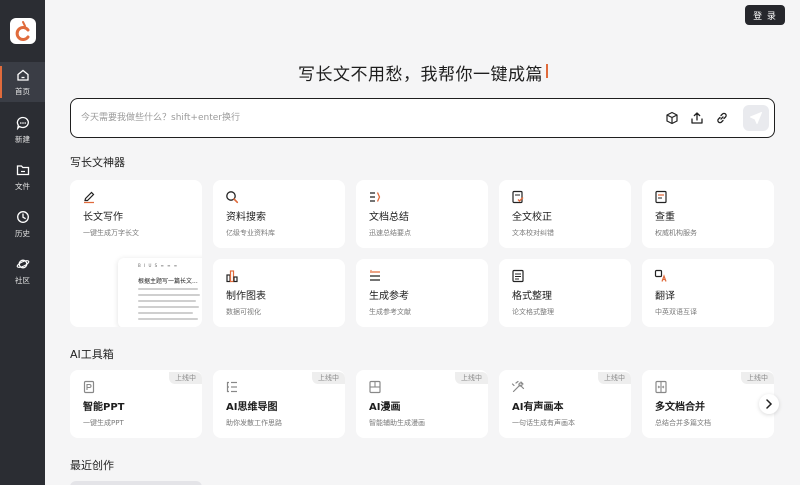  What do you see at coordinates (254, 423) in the screenshot?
I see `tool-card-desc: 助你发散工作思路` at bounding box center [254, 423].